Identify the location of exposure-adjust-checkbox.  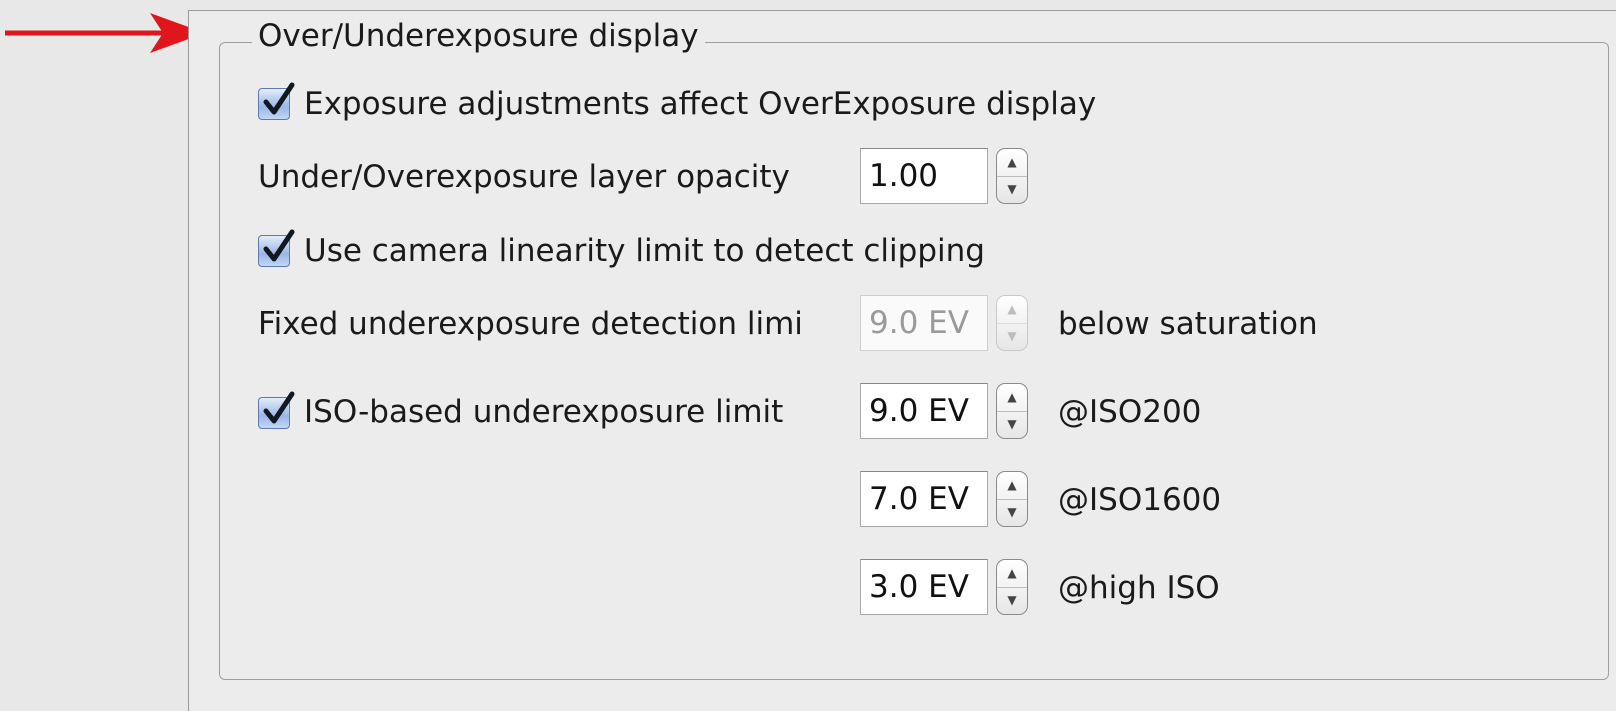
(276, 101).